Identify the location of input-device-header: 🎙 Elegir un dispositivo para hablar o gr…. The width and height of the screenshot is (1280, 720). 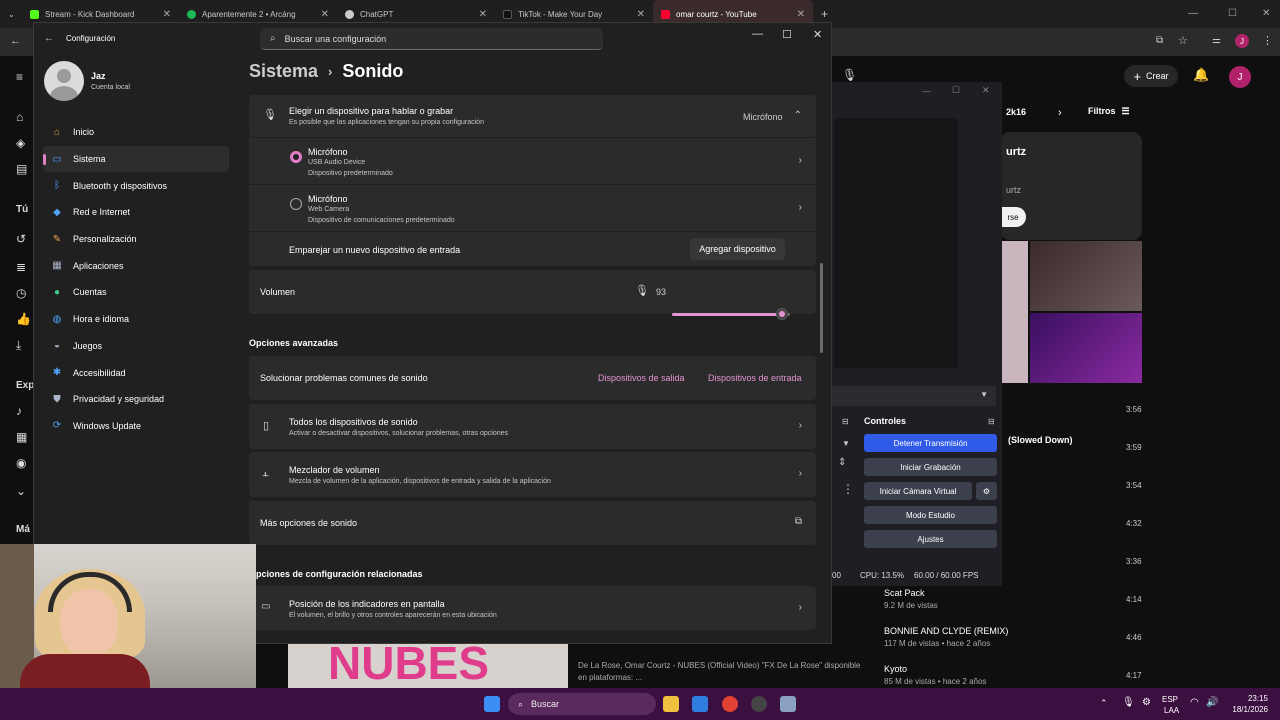
(532, 116).